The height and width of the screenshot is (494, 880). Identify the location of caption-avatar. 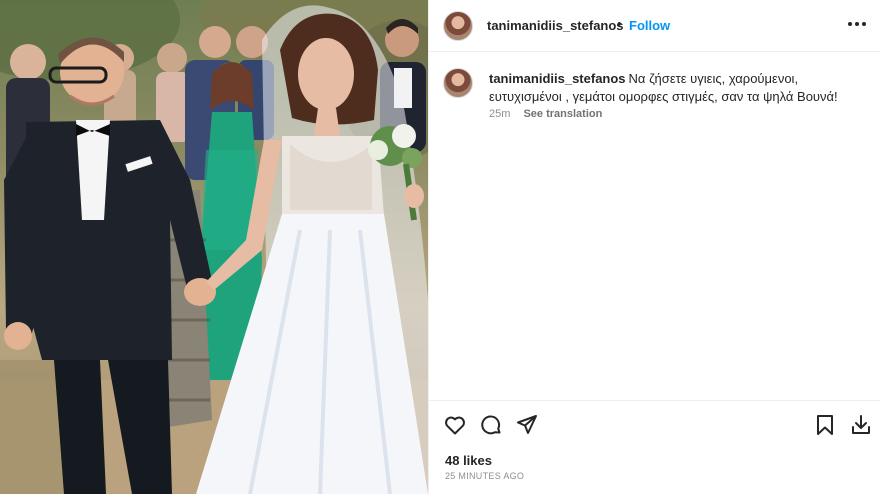
(458, 83).